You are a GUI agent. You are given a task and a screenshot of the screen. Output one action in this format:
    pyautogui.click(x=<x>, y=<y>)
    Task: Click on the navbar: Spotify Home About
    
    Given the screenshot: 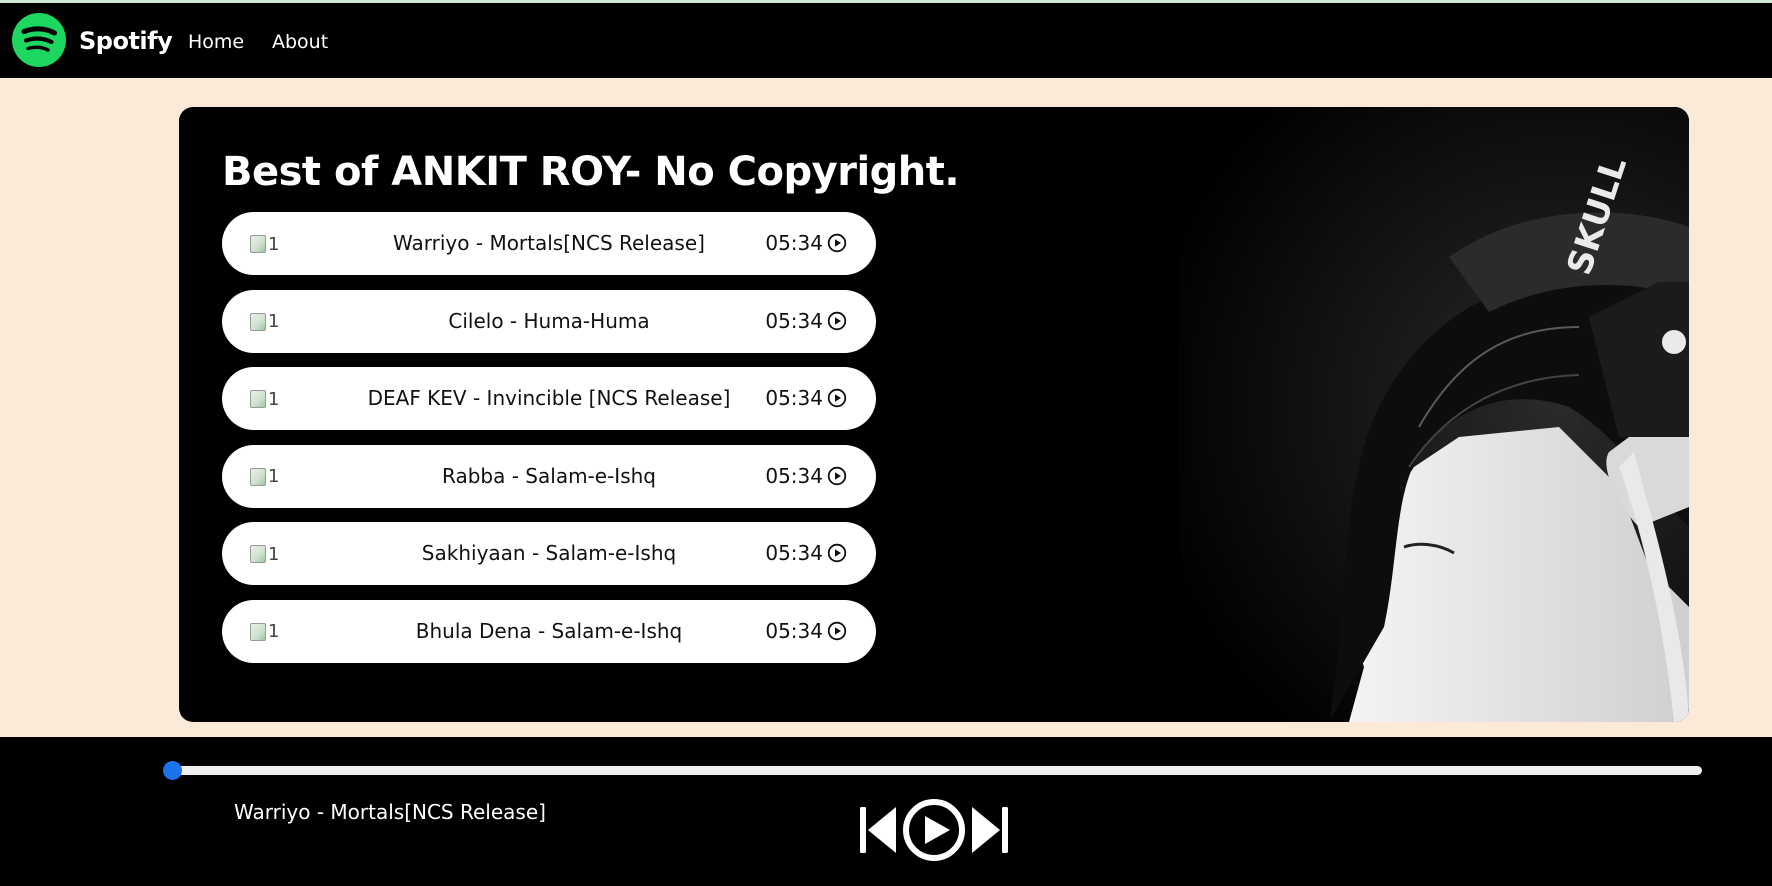 What is the action you would take?
    pyautogui.click(x=886, y=40)
    